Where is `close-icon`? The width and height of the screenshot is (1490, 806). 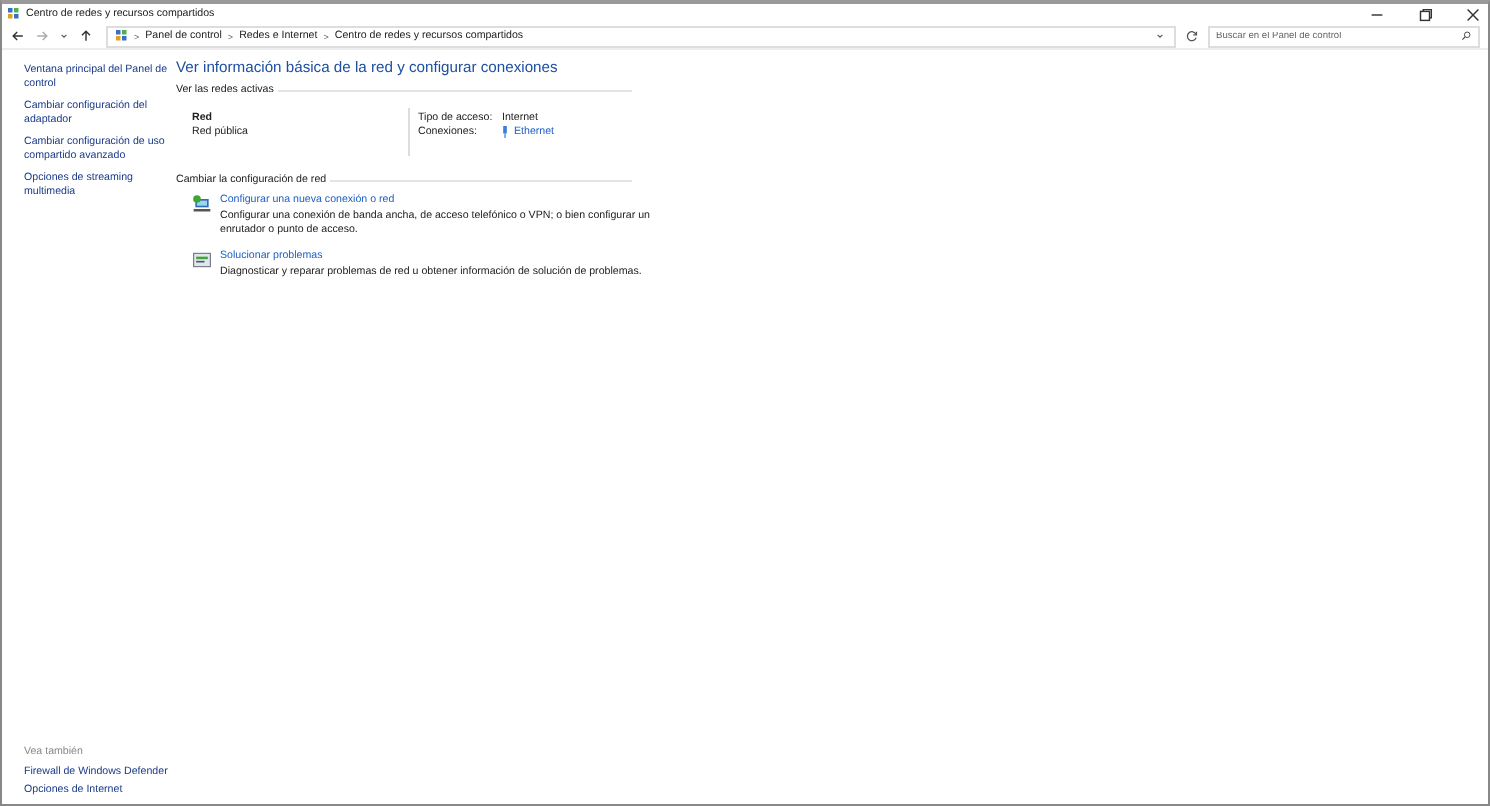
close-icon is located at coordinates (1473, 14).